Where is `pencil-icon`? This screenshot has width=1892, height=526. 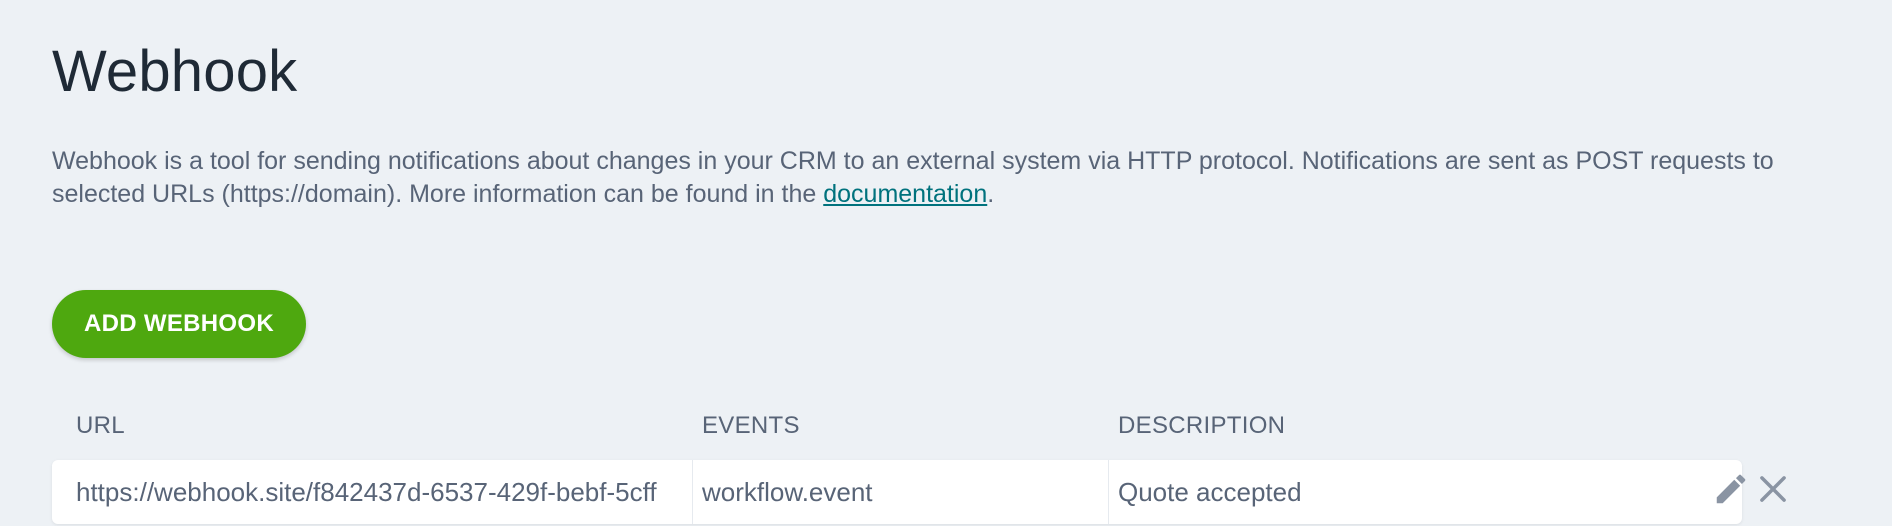 pencil-icon is located at coordinates (1731, 489).